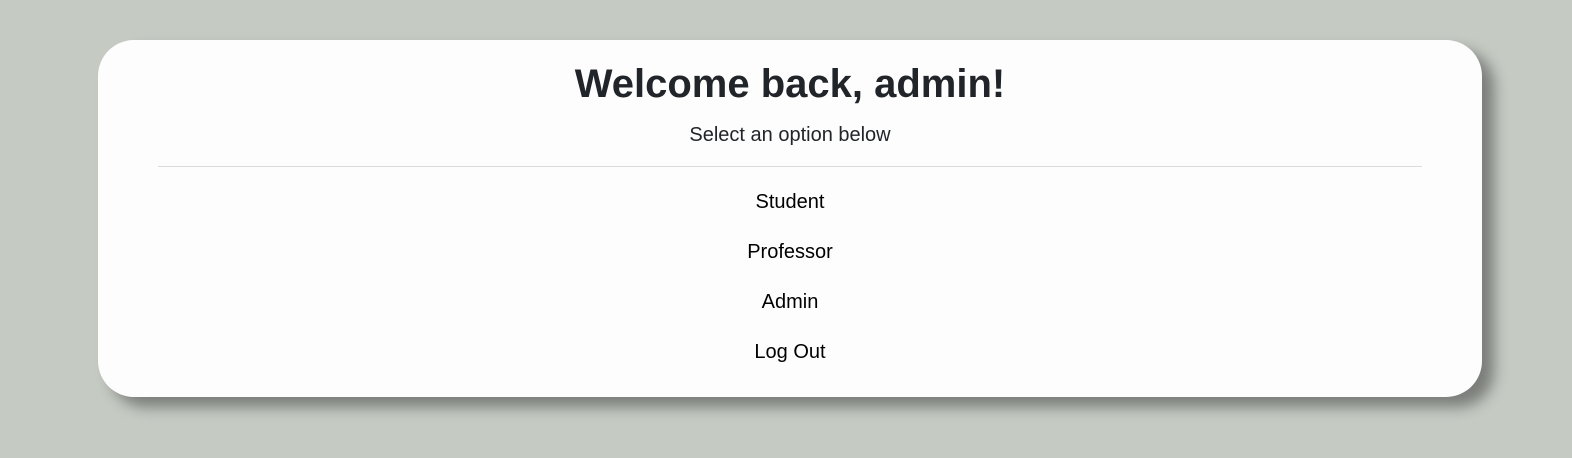  I want to click on menu-item-professor: Professor, so click(790, 265).